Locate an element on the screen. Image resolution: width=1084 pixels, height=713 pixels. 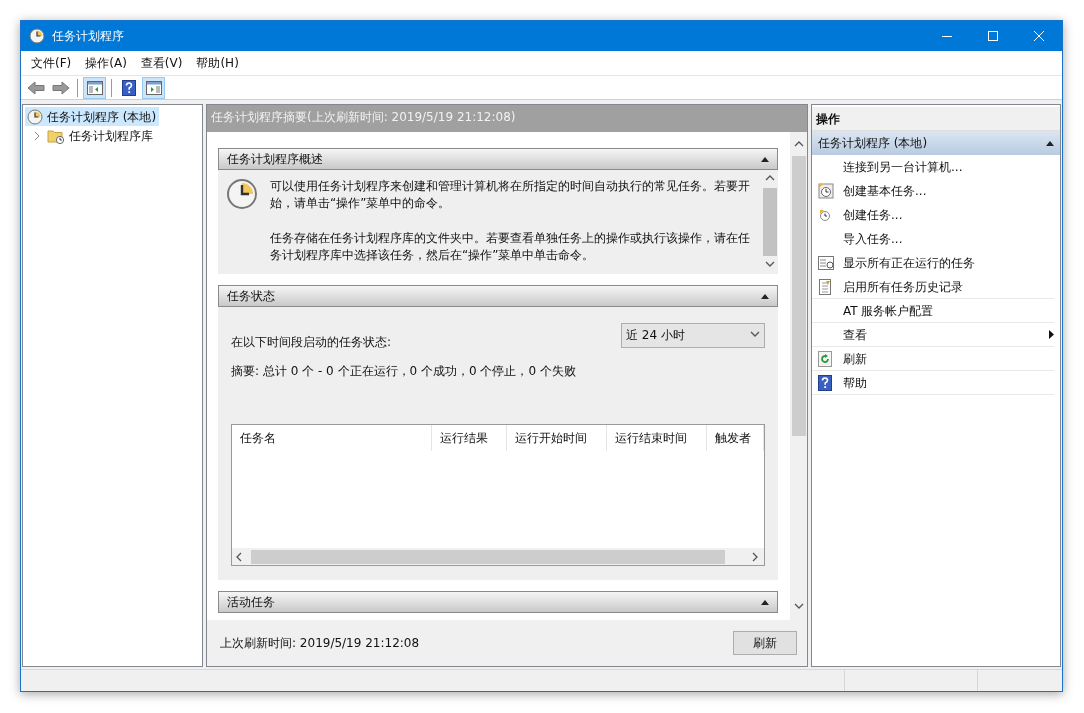
section-title: 活动任务 is located at coordinates (251, 602).